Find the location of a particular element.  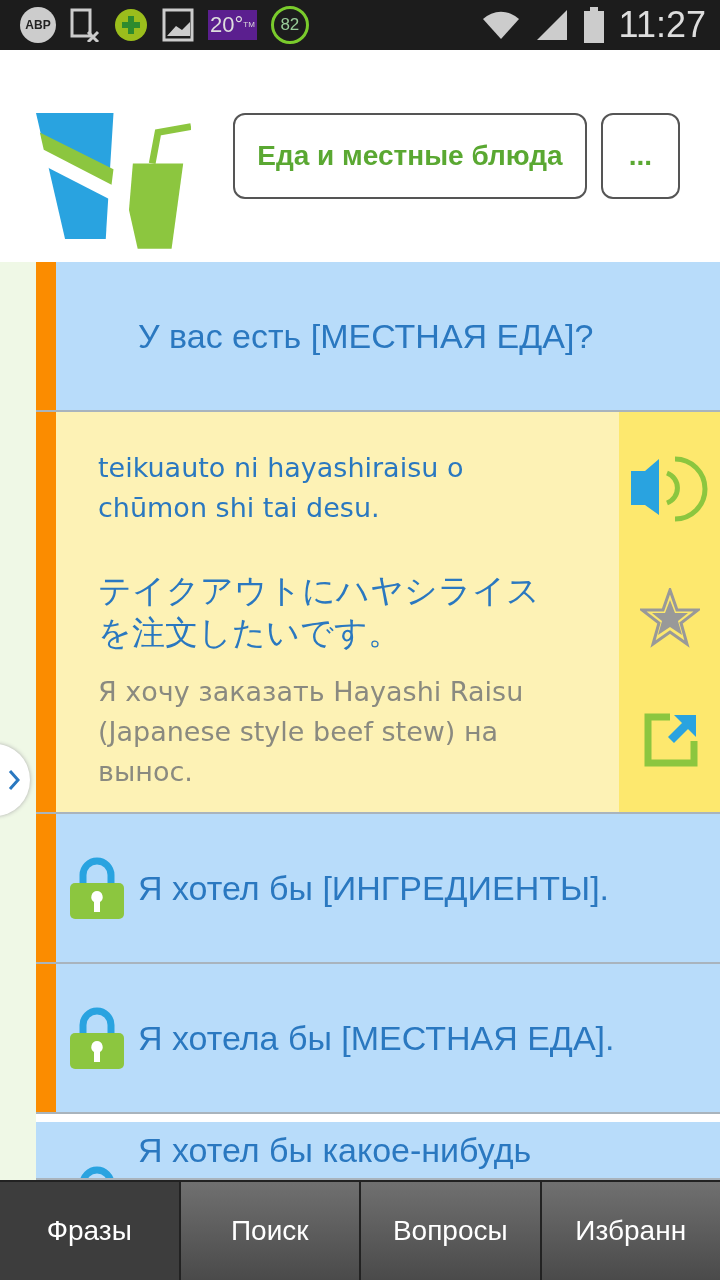

nav-tab: Избранн is located at coordinates (630, 1230).